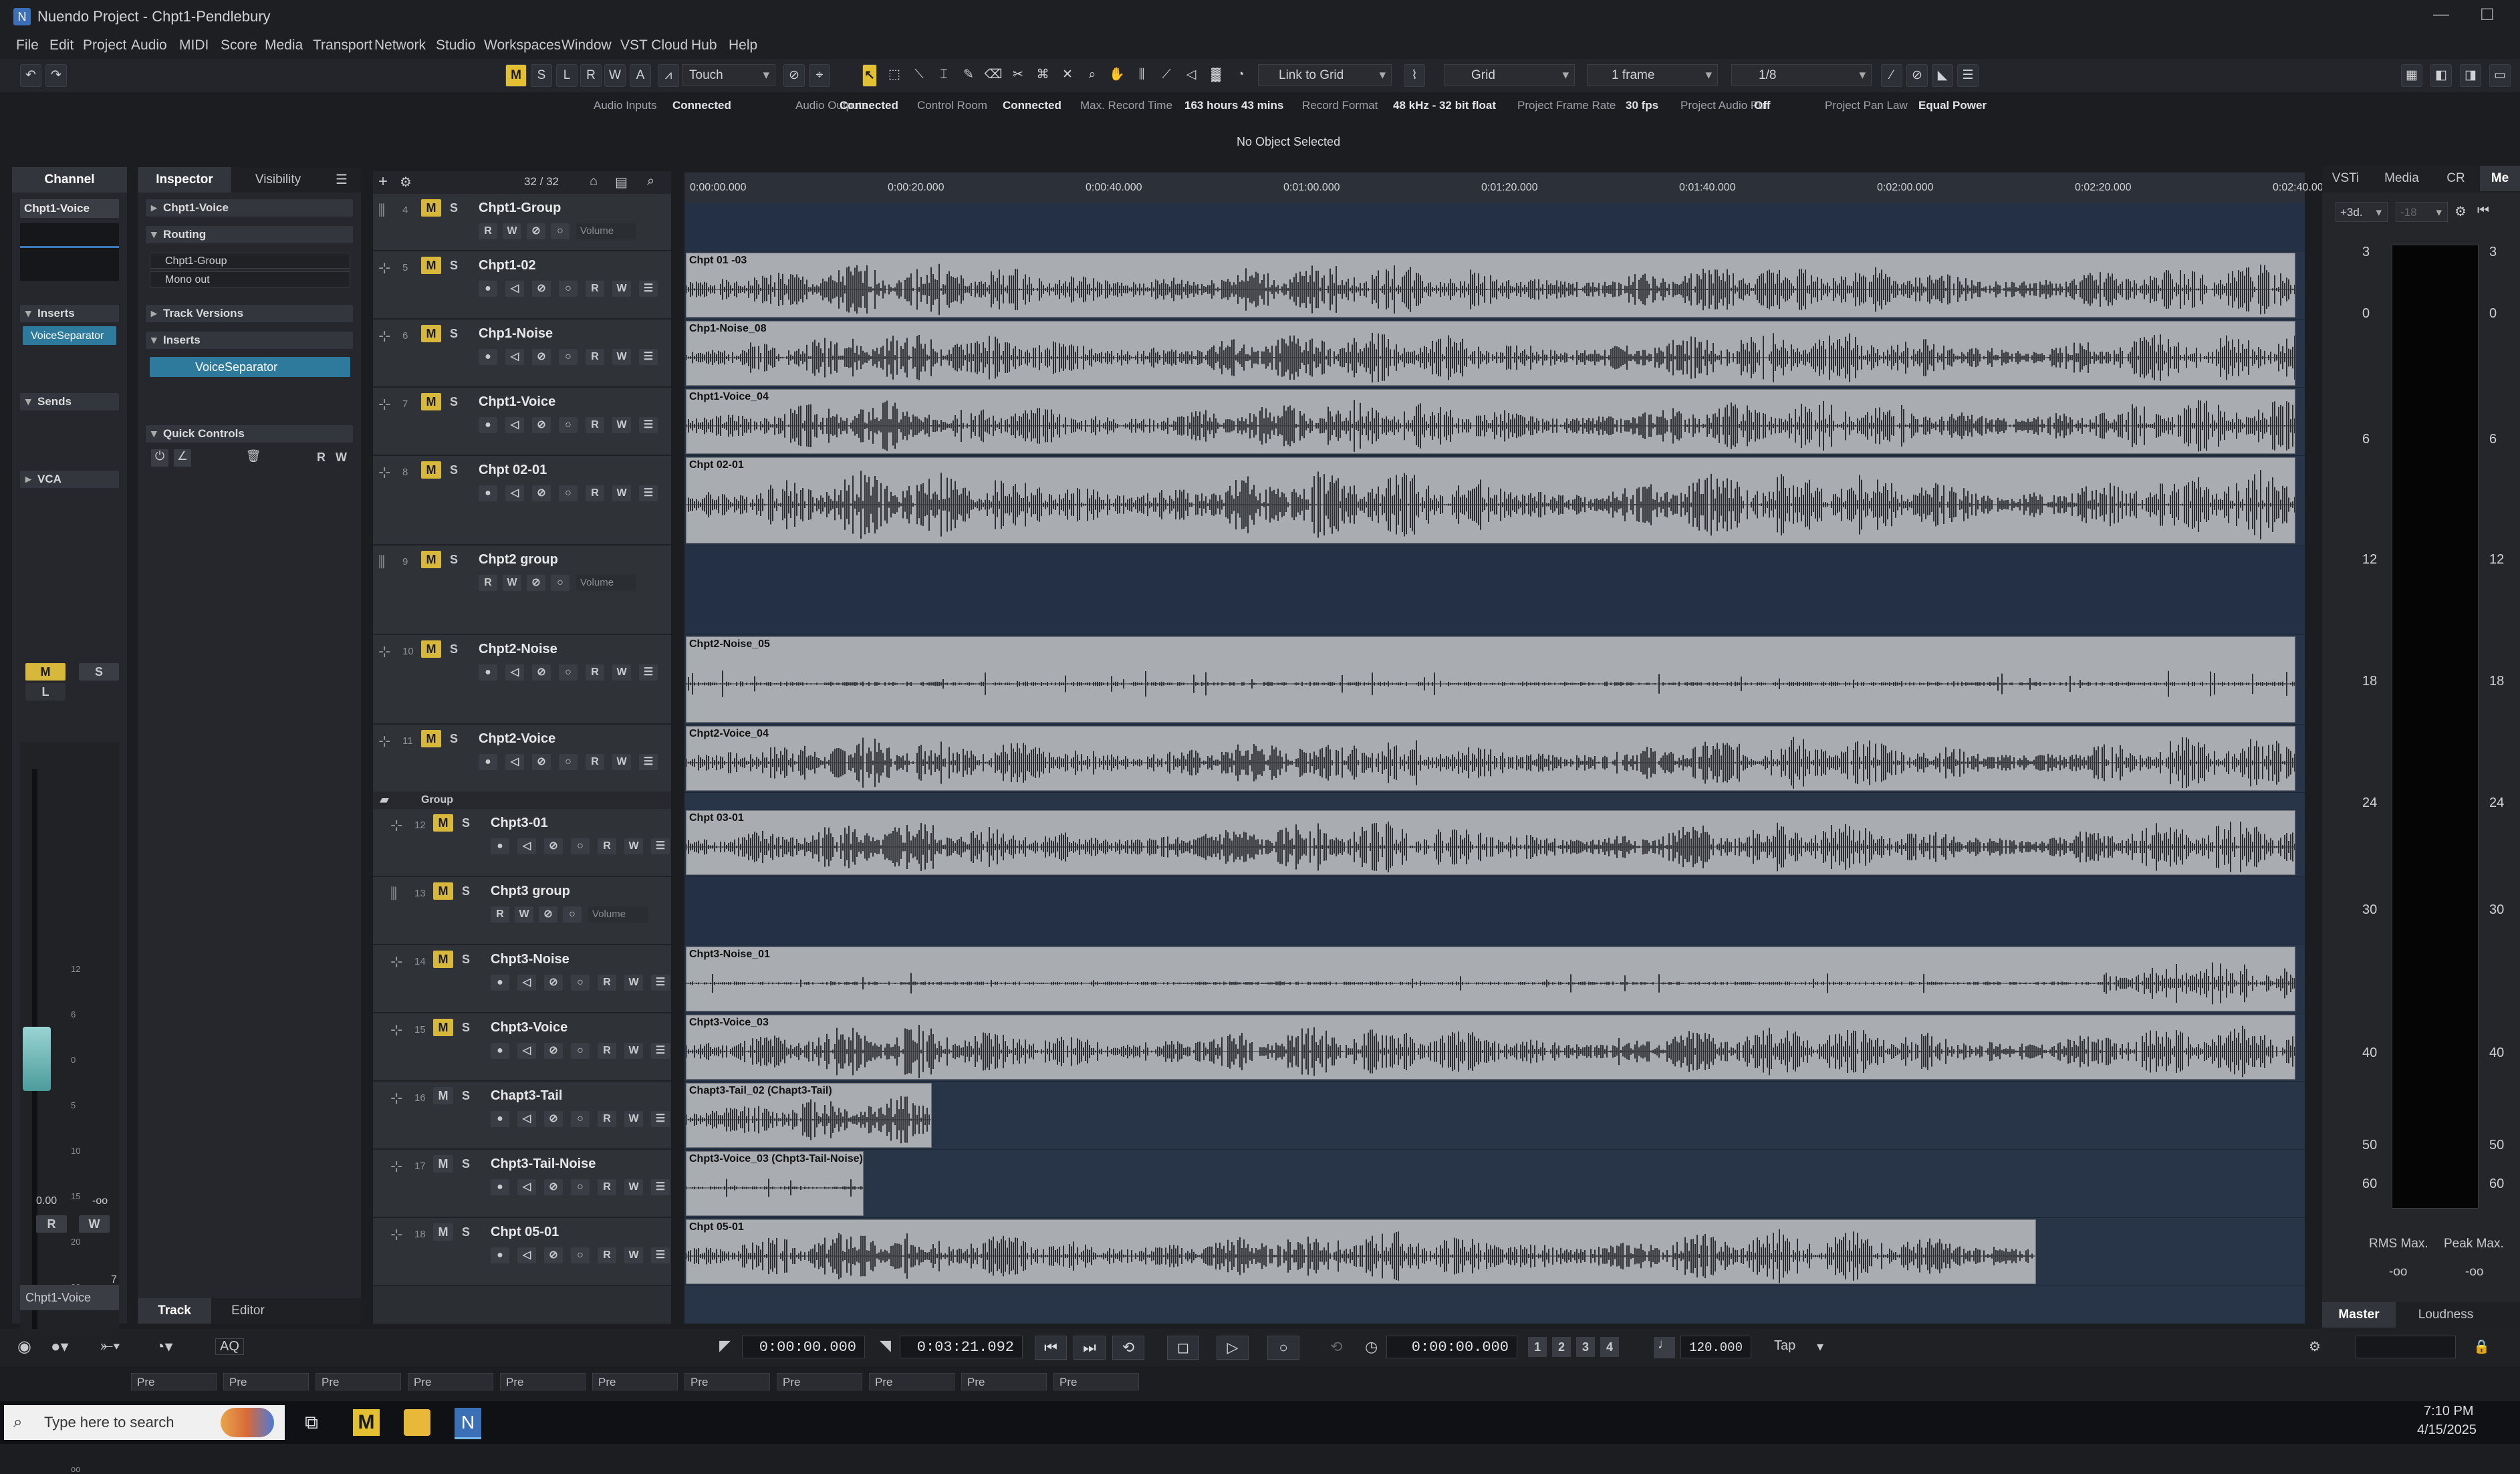 This screenshot has height=1474, width=2520. Describe the element at coordinates (229, 1346) in the screenshot. I see `auto-quantize-button: AQ` at that location.